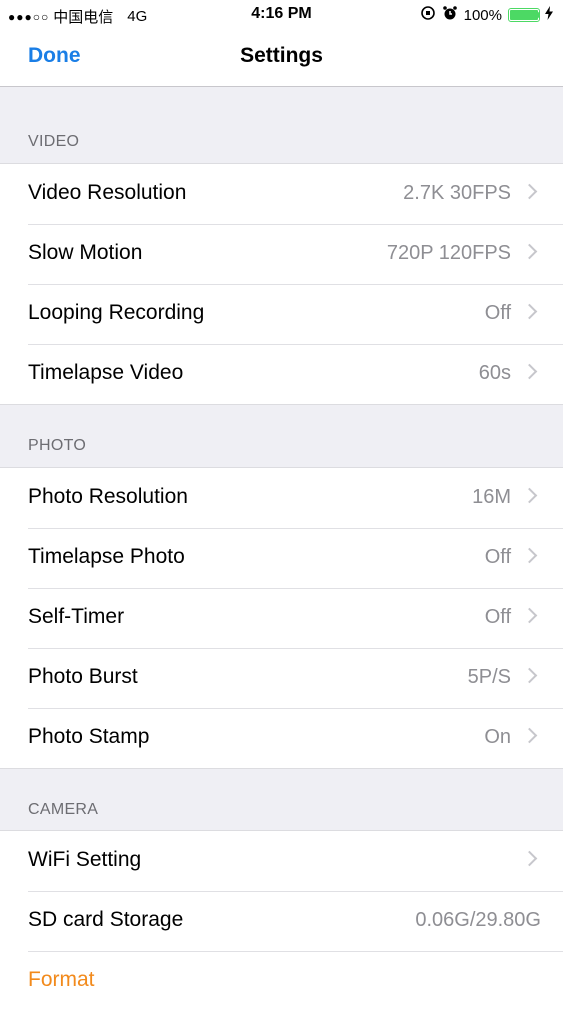 This screenshot has height=1011, width=563. I want to click on row-value: 16M, so click(491, 497).